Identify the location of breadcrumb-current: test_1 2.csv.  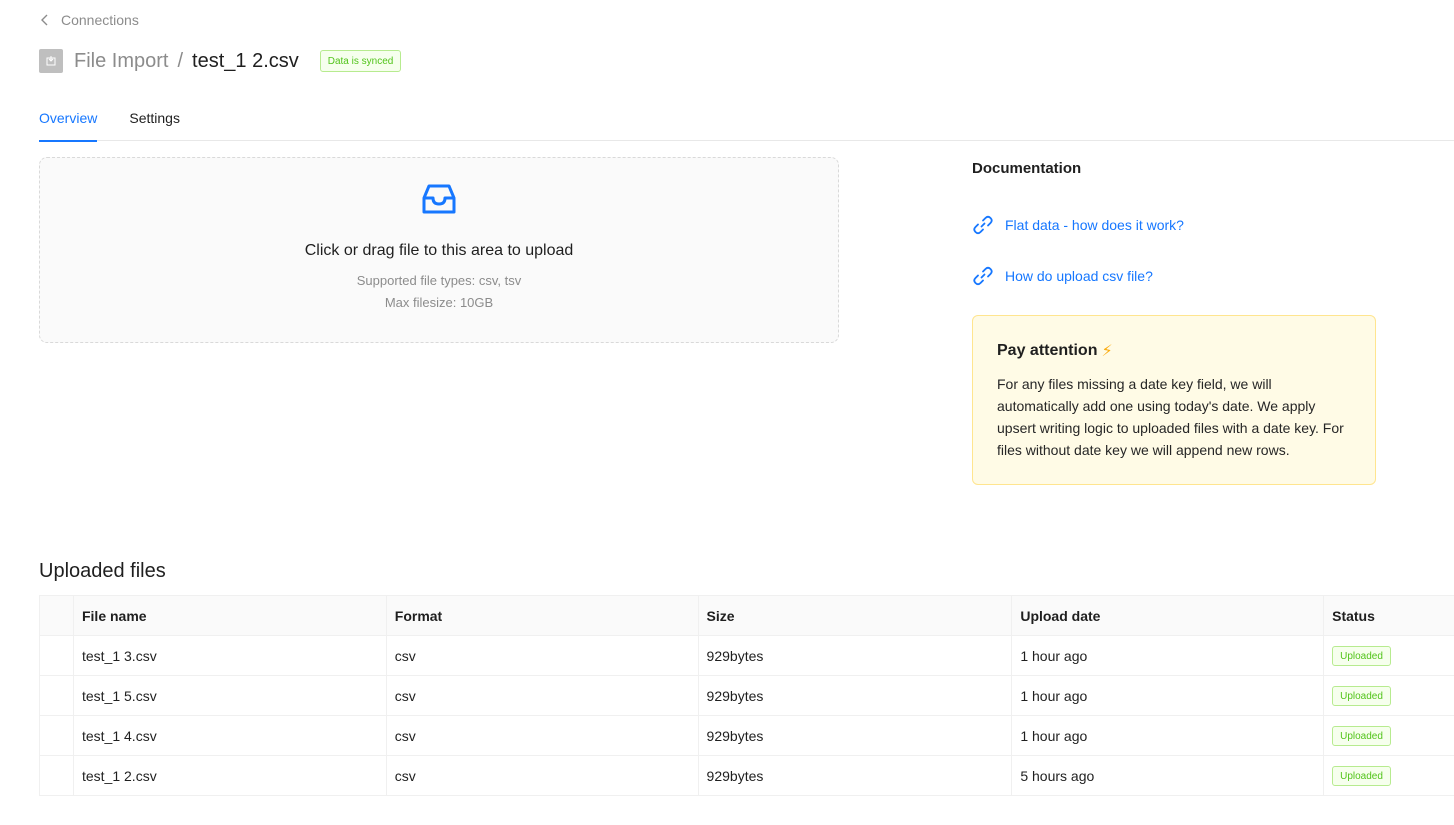
(245, 60).